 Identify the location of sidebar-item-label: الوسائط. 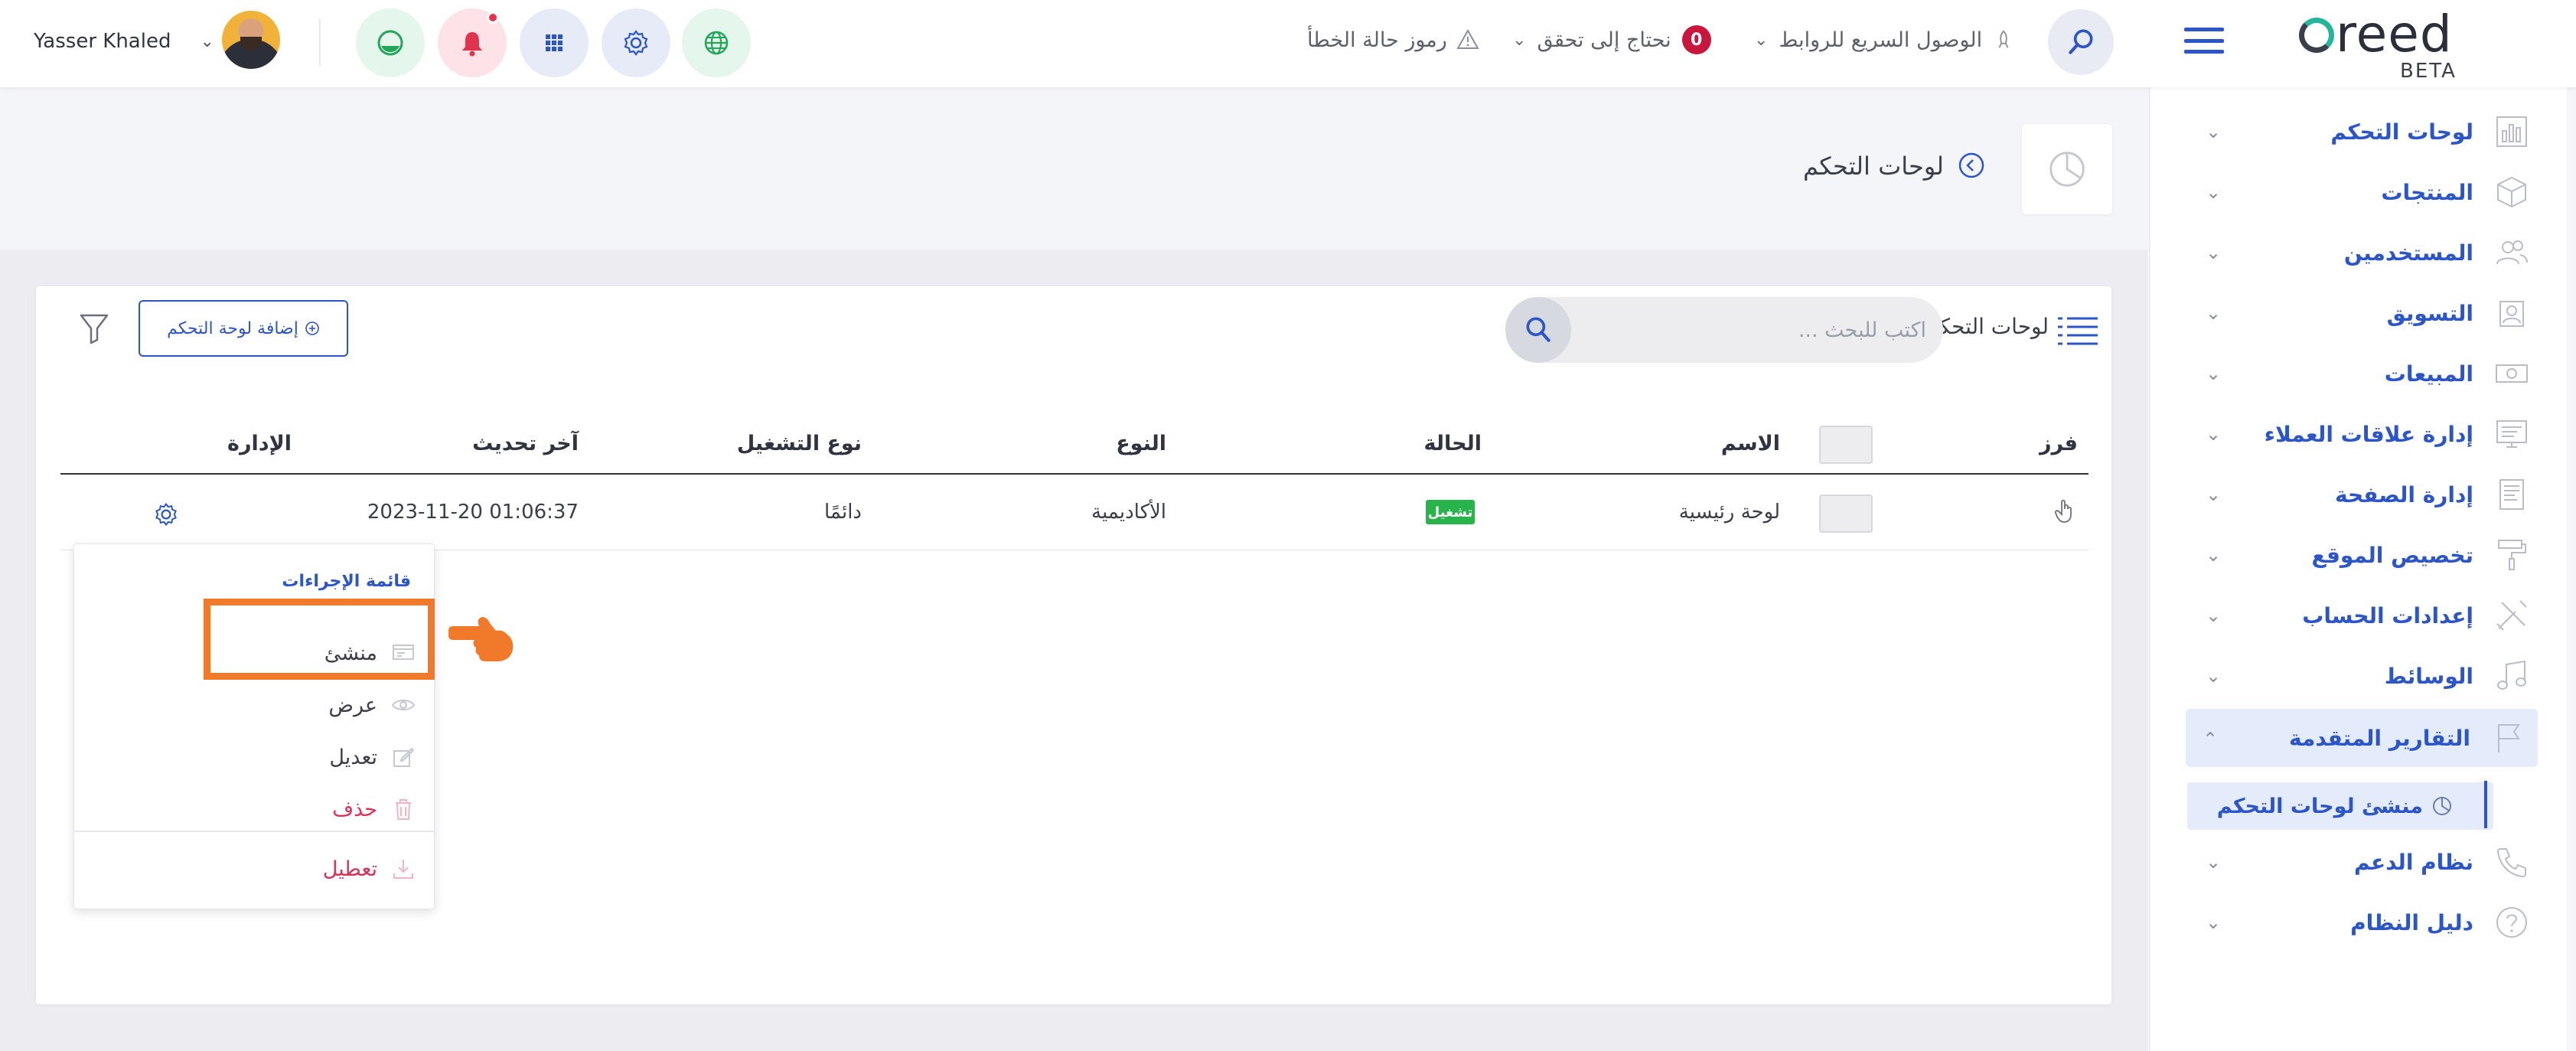
(2428, 676).